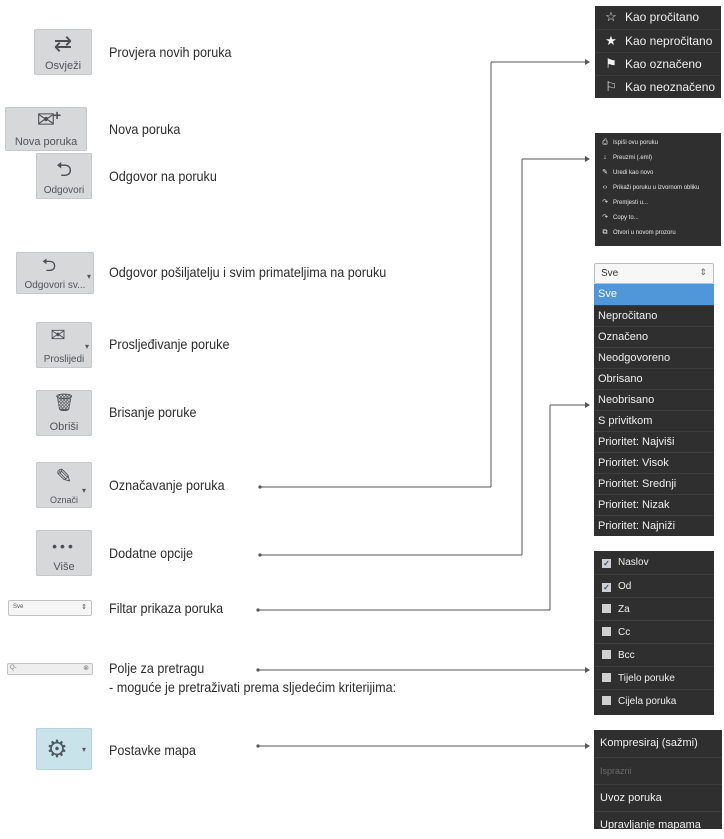 The width and height of the screenshot is (724, 839). Describe the element at coordinates (654, 316) in the screenshot. I see `filter-option: Nepročitano` at that location.